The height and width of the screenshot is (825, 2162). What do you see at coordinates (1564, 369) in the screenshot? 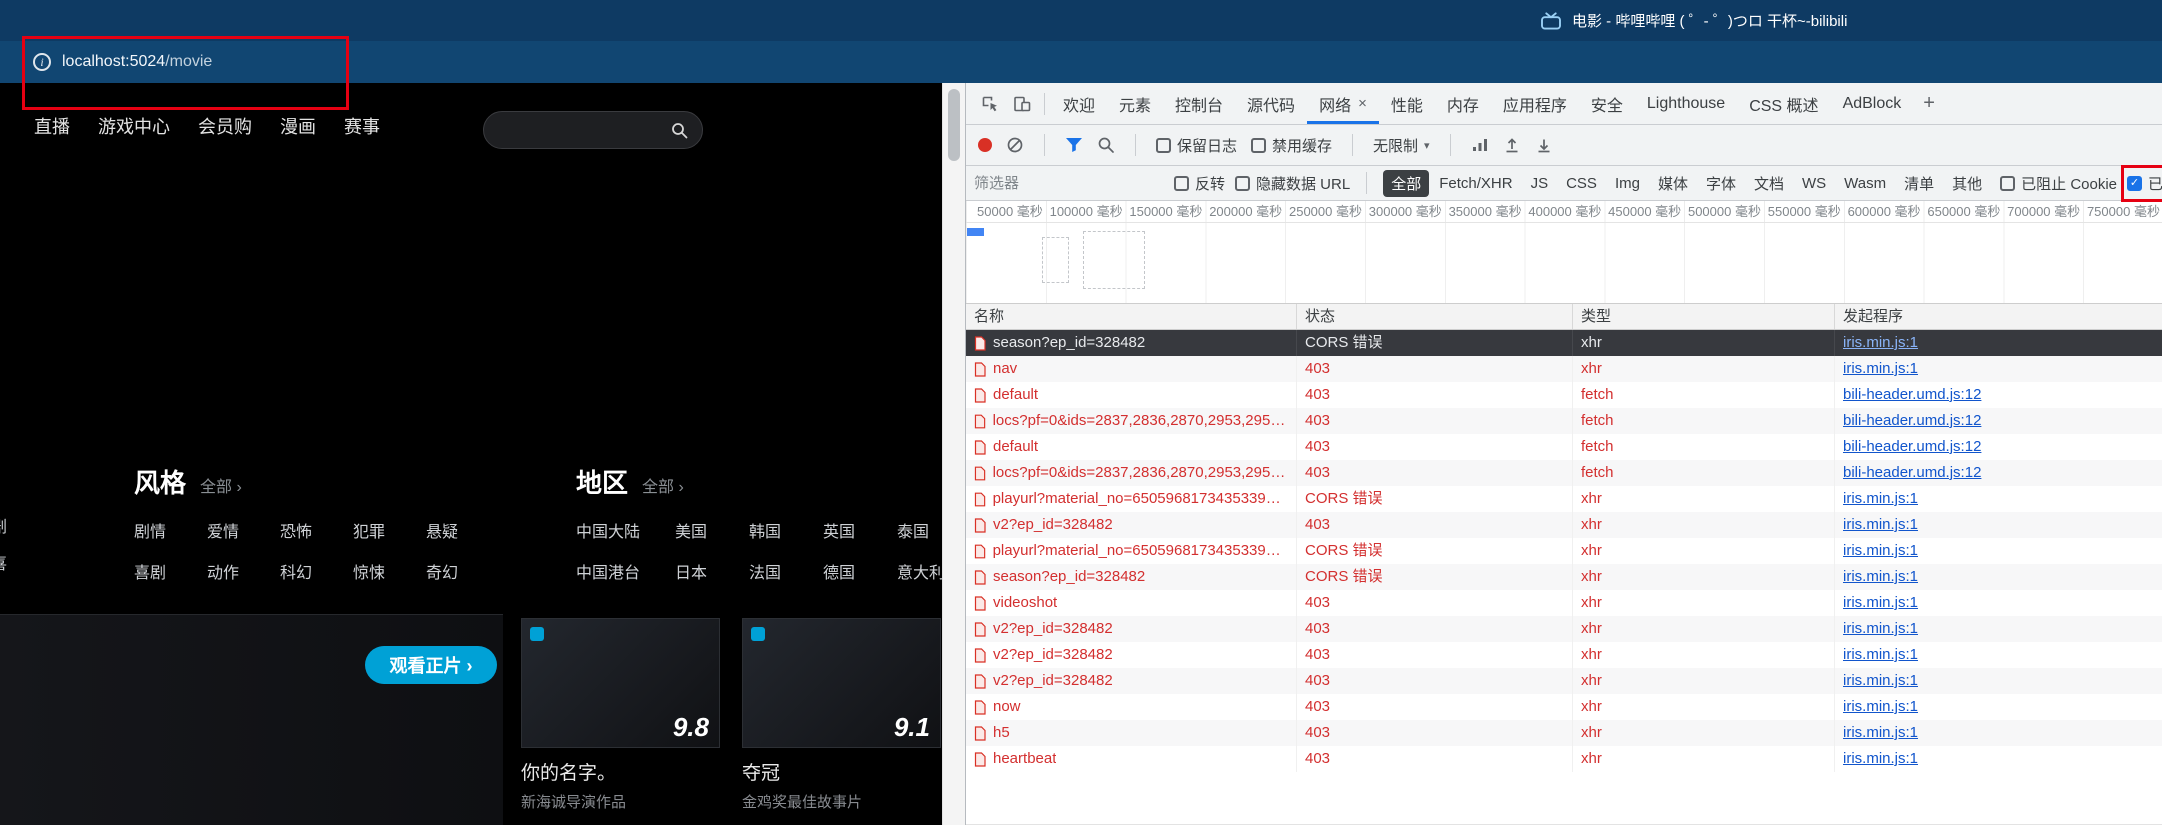
I see `network-request-row: nav 403 xhr iris.min.js:1` at bounding box center [1564, 369].